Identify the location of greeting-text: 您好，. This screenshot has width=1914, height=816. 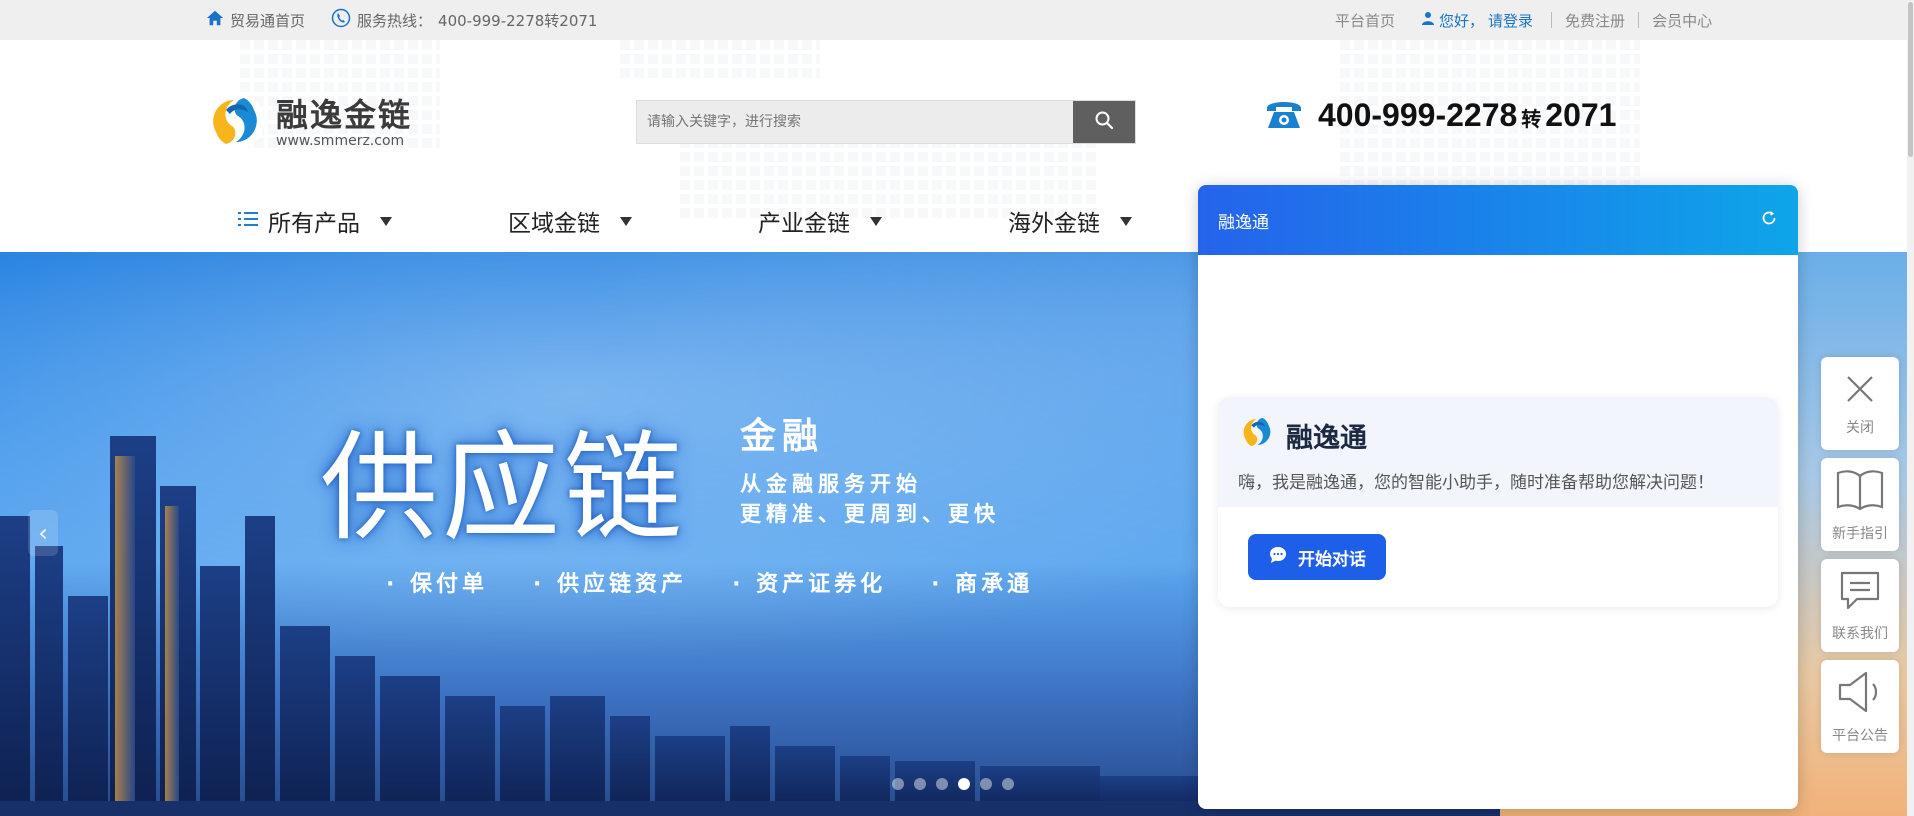
(1462, 20).